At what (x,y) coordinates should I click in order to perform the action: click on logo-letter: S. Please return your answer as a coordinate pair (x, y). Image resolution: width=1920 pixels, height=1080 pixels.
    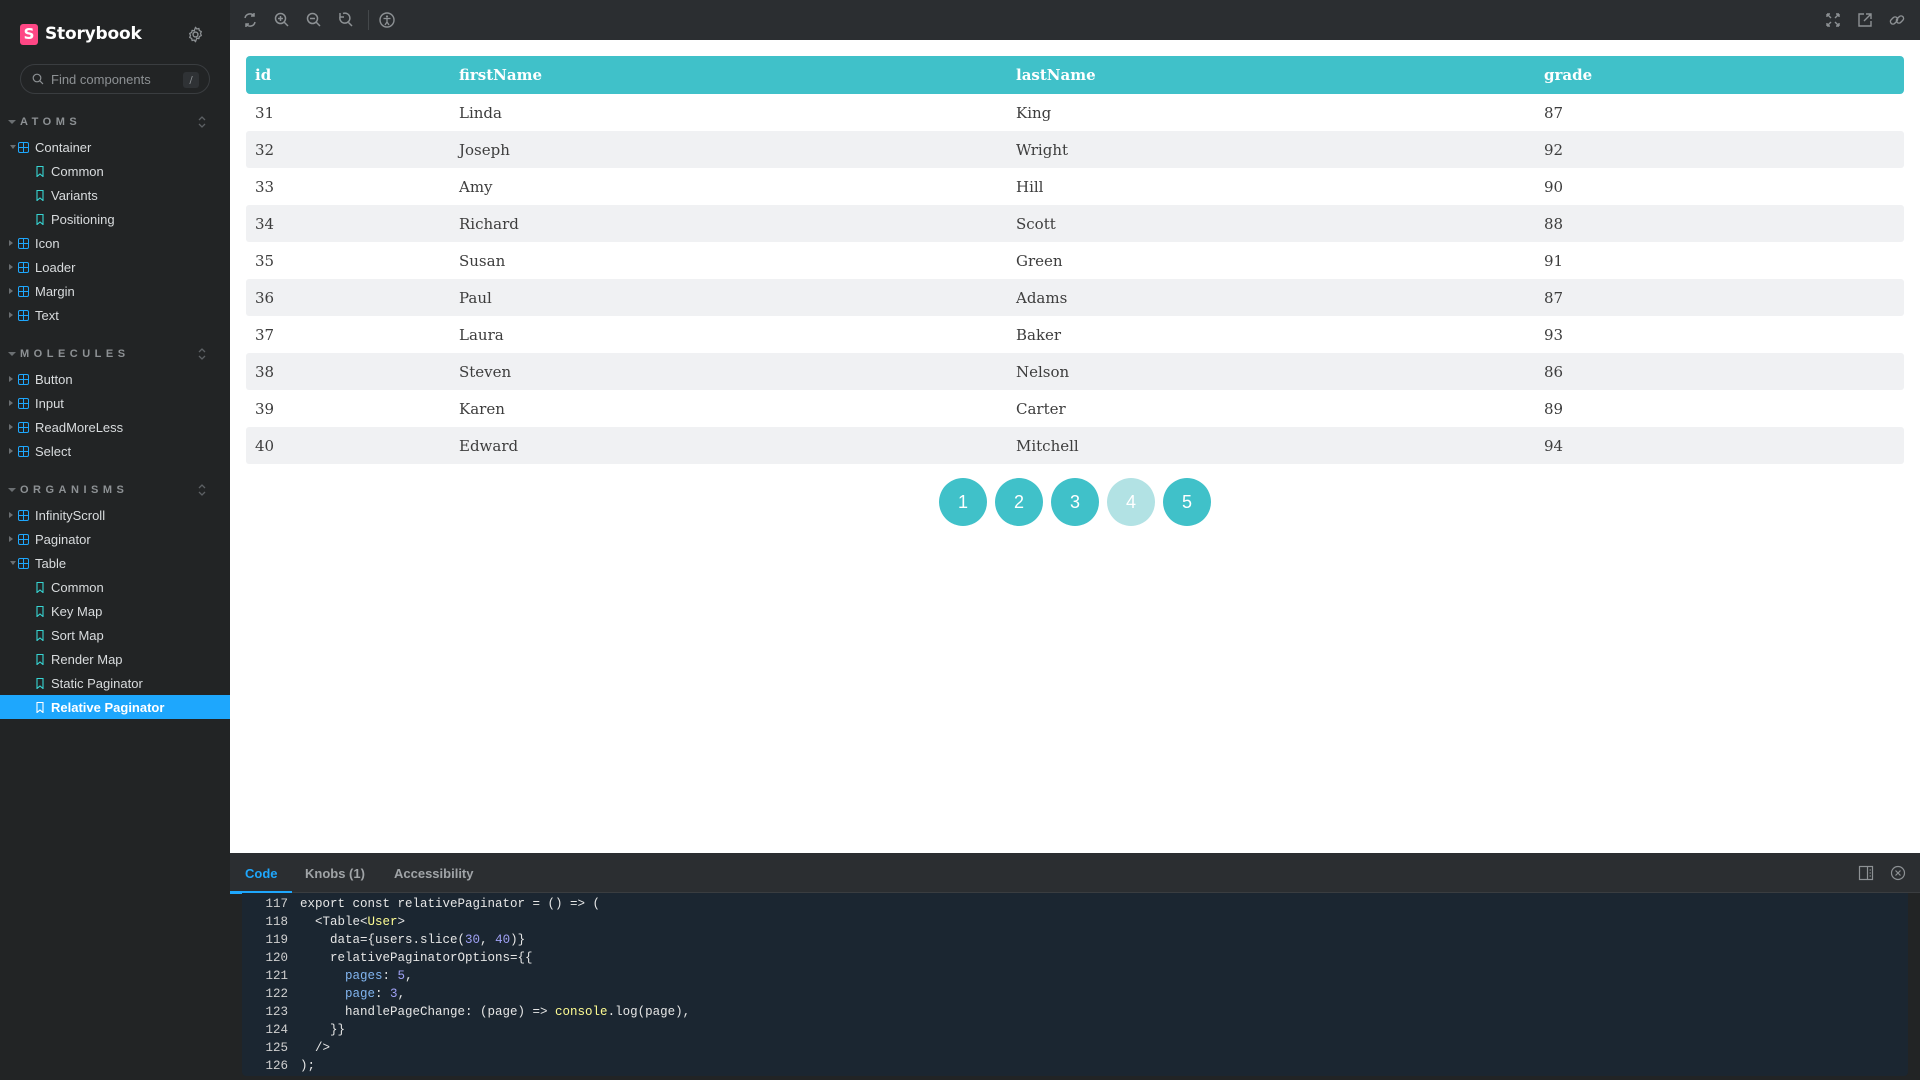
    Looking at the image, I should click on (29, 34).